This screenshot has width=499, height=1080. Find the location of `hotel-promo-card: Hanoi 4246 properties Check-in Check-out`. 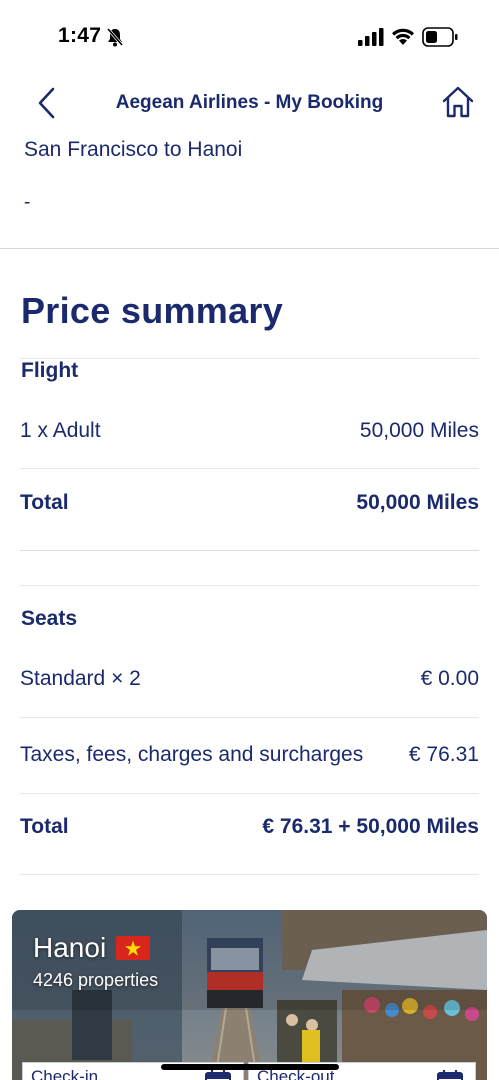

hotel-promo-card: Hanoi 4246 properties Check-in Check-out is located at coordinates (249, 995).